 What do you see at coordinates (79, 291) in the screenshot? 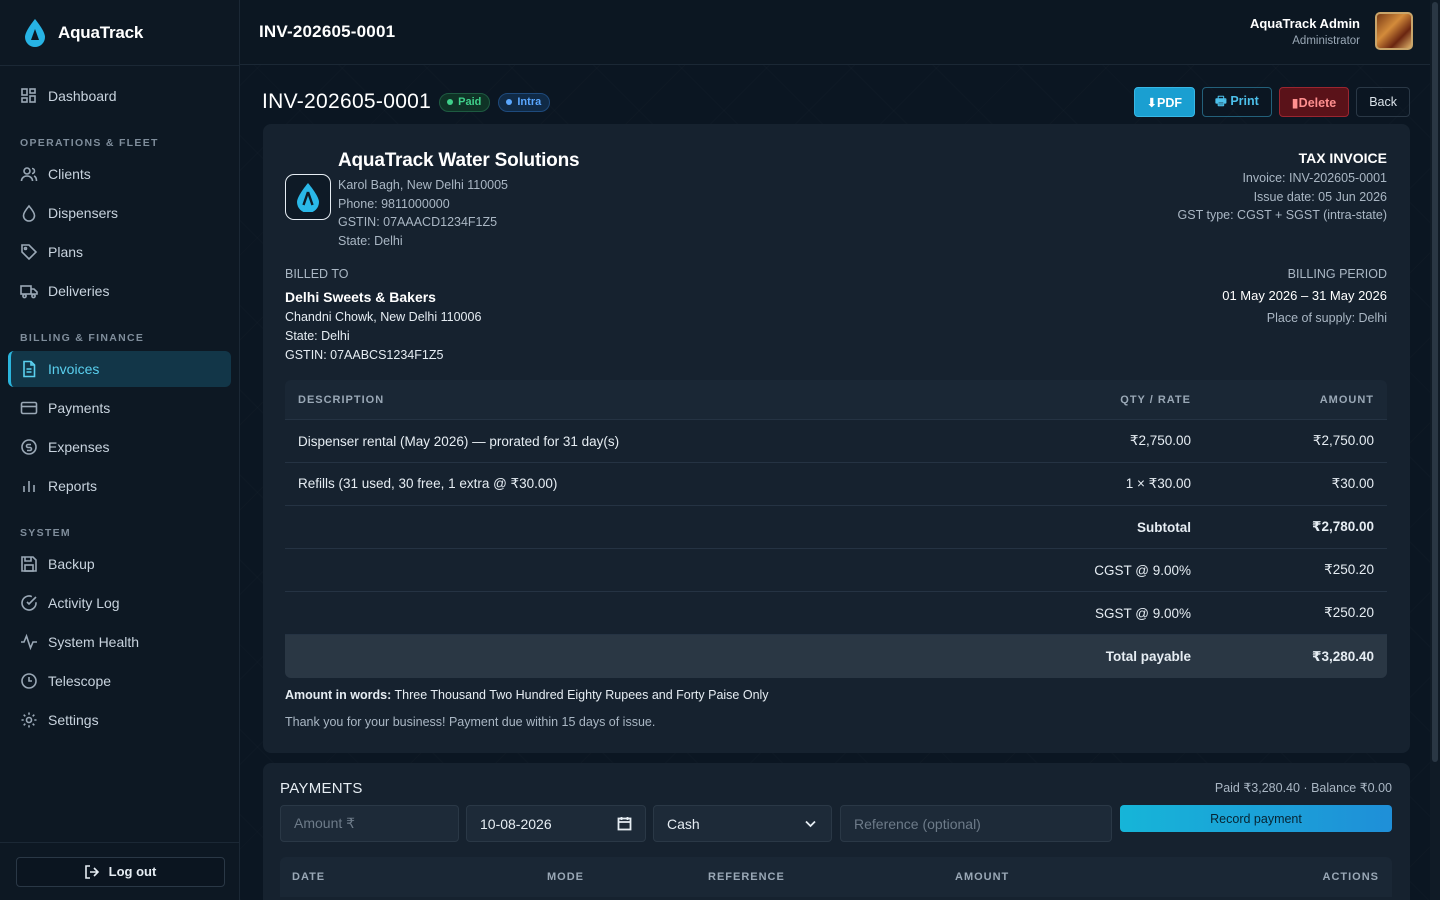
I see `sidebar-item-label: Deliveries` at bounding box center [79, 291].